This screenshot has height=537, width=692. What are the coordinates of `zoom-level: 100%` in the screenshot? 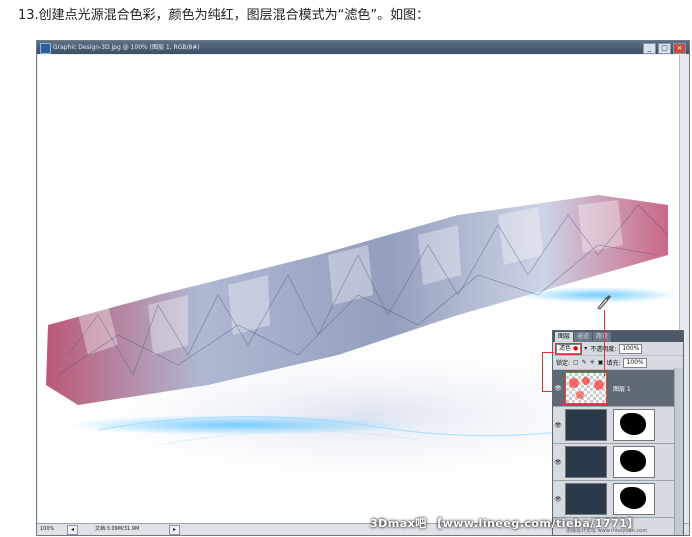 It's located at (47, 529).